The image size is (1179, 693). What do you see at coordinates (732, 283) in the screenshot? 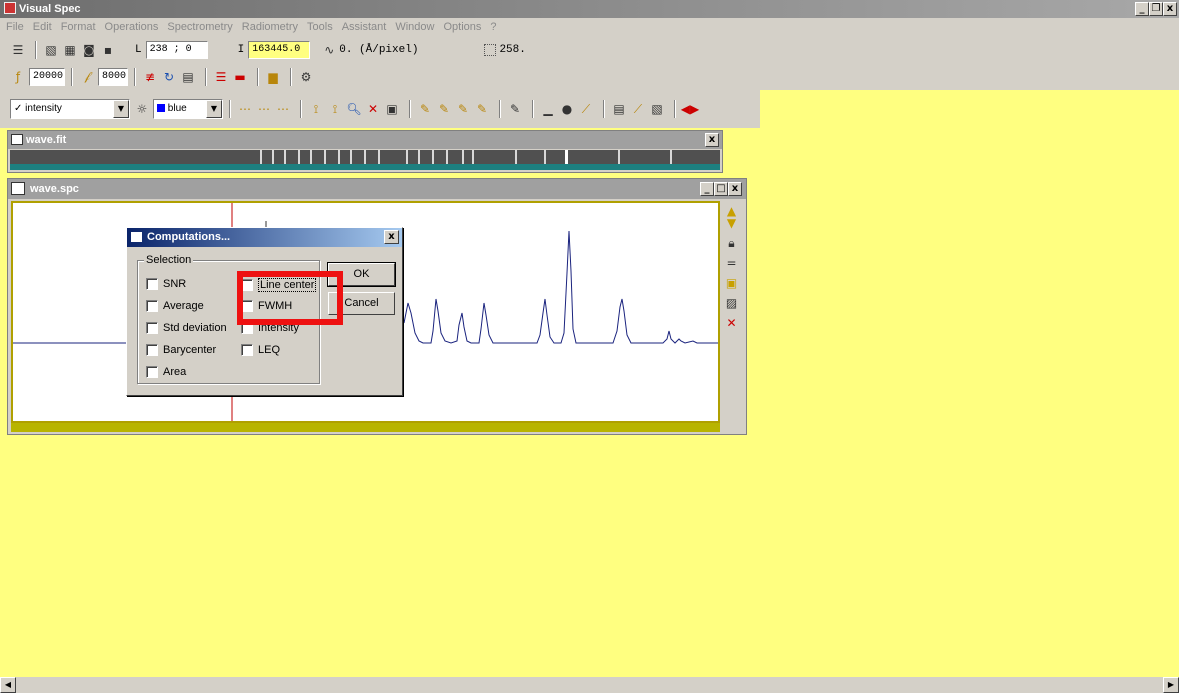
I see `frame-icon: ▣` at bounding box center [732, 283].